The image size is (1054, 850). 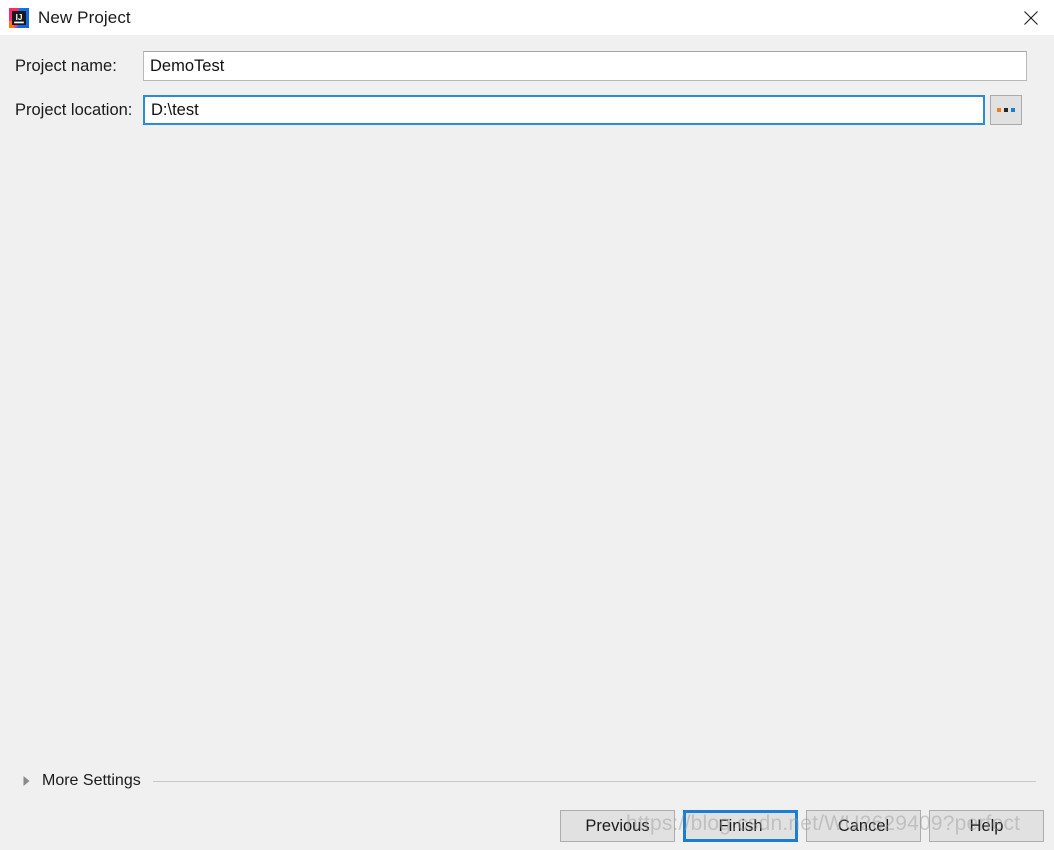 I want to click on browse-location-button, so click(x=1006, y=110).